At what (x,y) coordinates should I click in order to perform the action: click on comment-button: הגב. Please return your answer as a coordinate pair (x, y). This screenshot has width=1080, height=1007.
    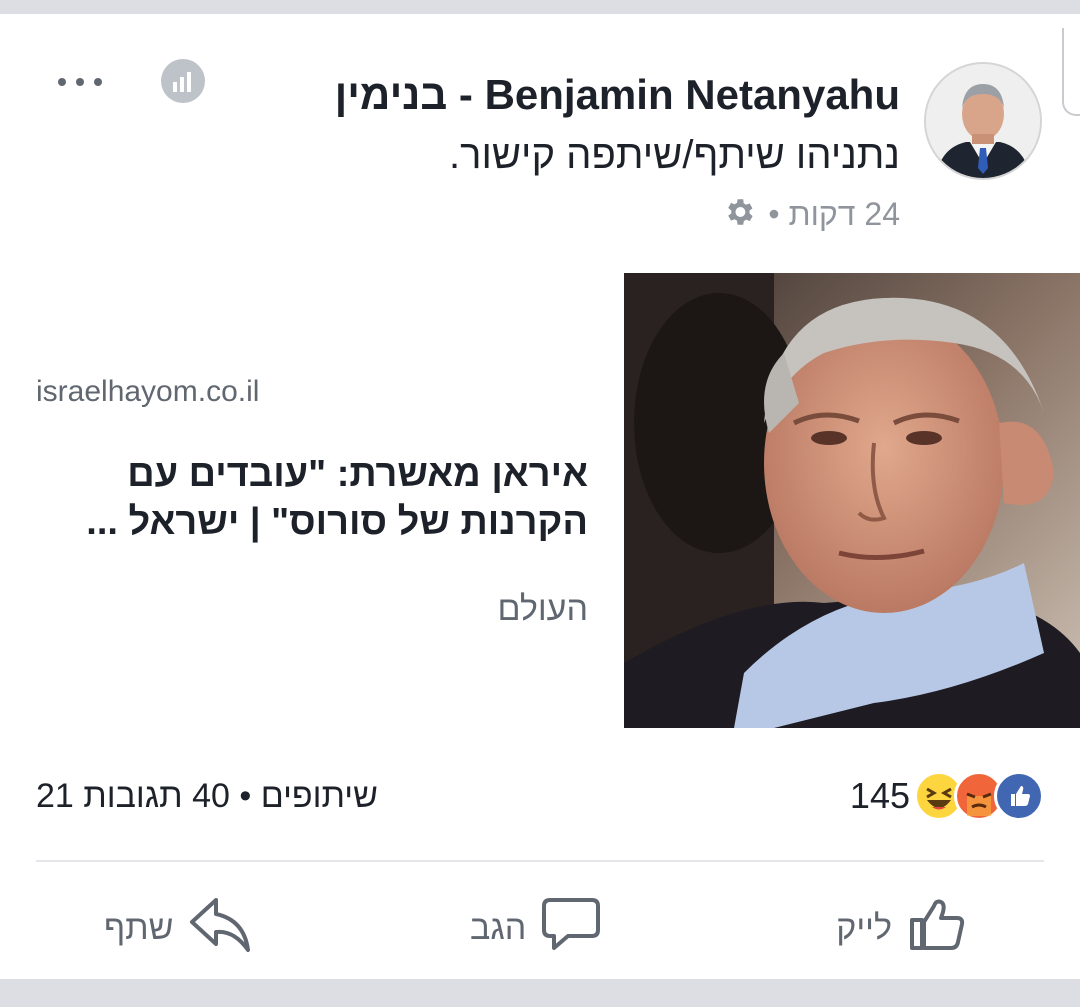
    Looking at the image, I should click on (536, 928).